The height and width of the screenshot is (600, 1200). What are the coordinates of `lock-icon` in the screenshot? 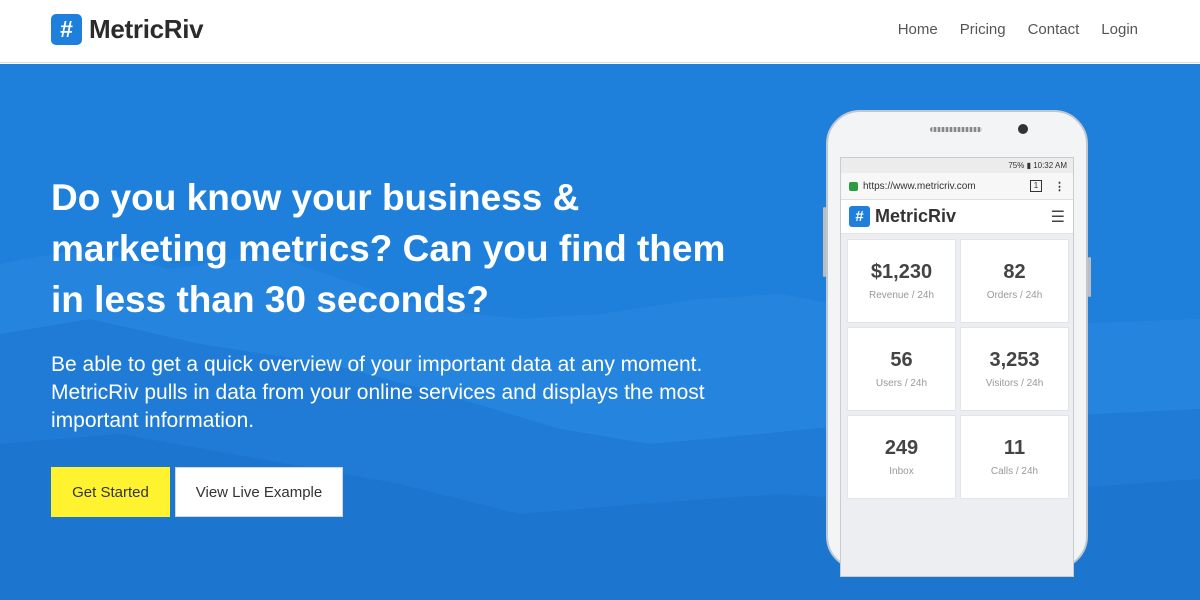 It's located at (853, 186).